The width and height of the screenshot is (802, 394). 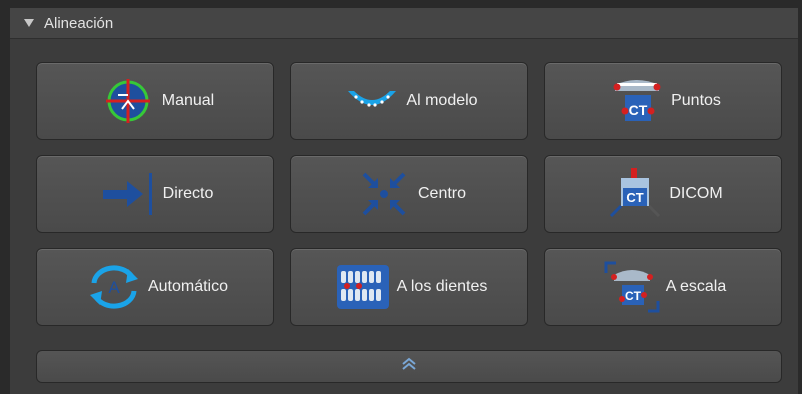 I want to click on a-escala-label: A escala, so click(x=696, y=286).